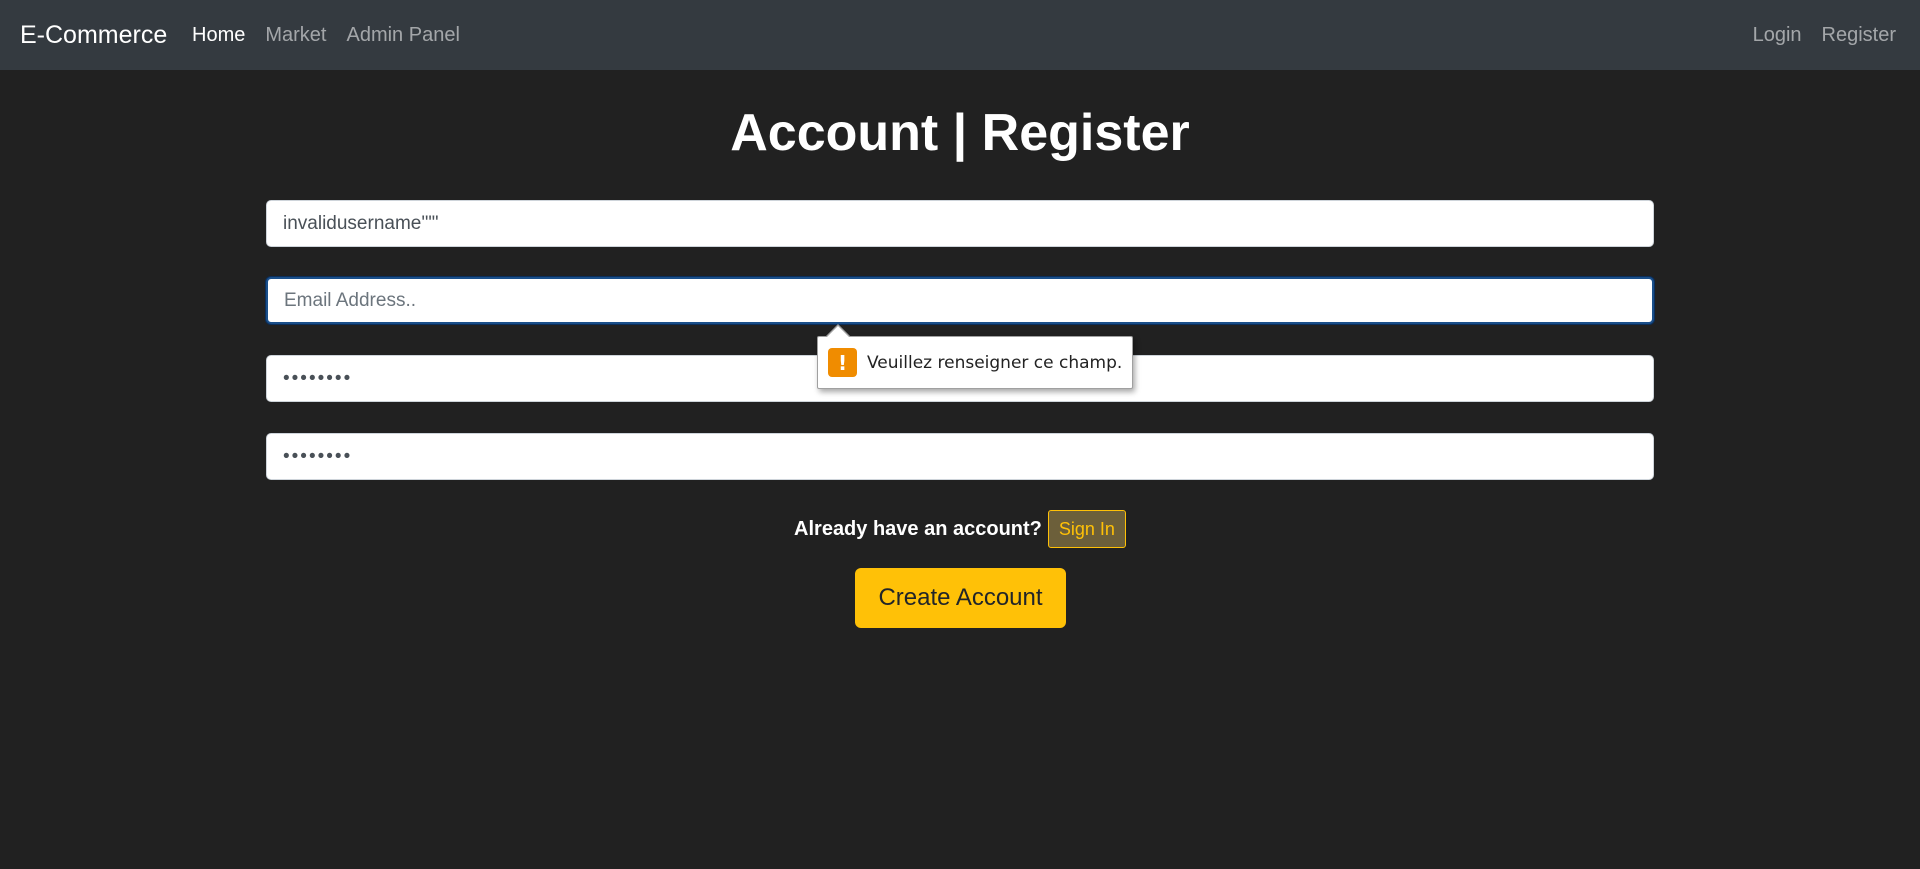 This screenshot has height=869, width=1920. I want to click on nav-link-market: Market, so click(295, 35).